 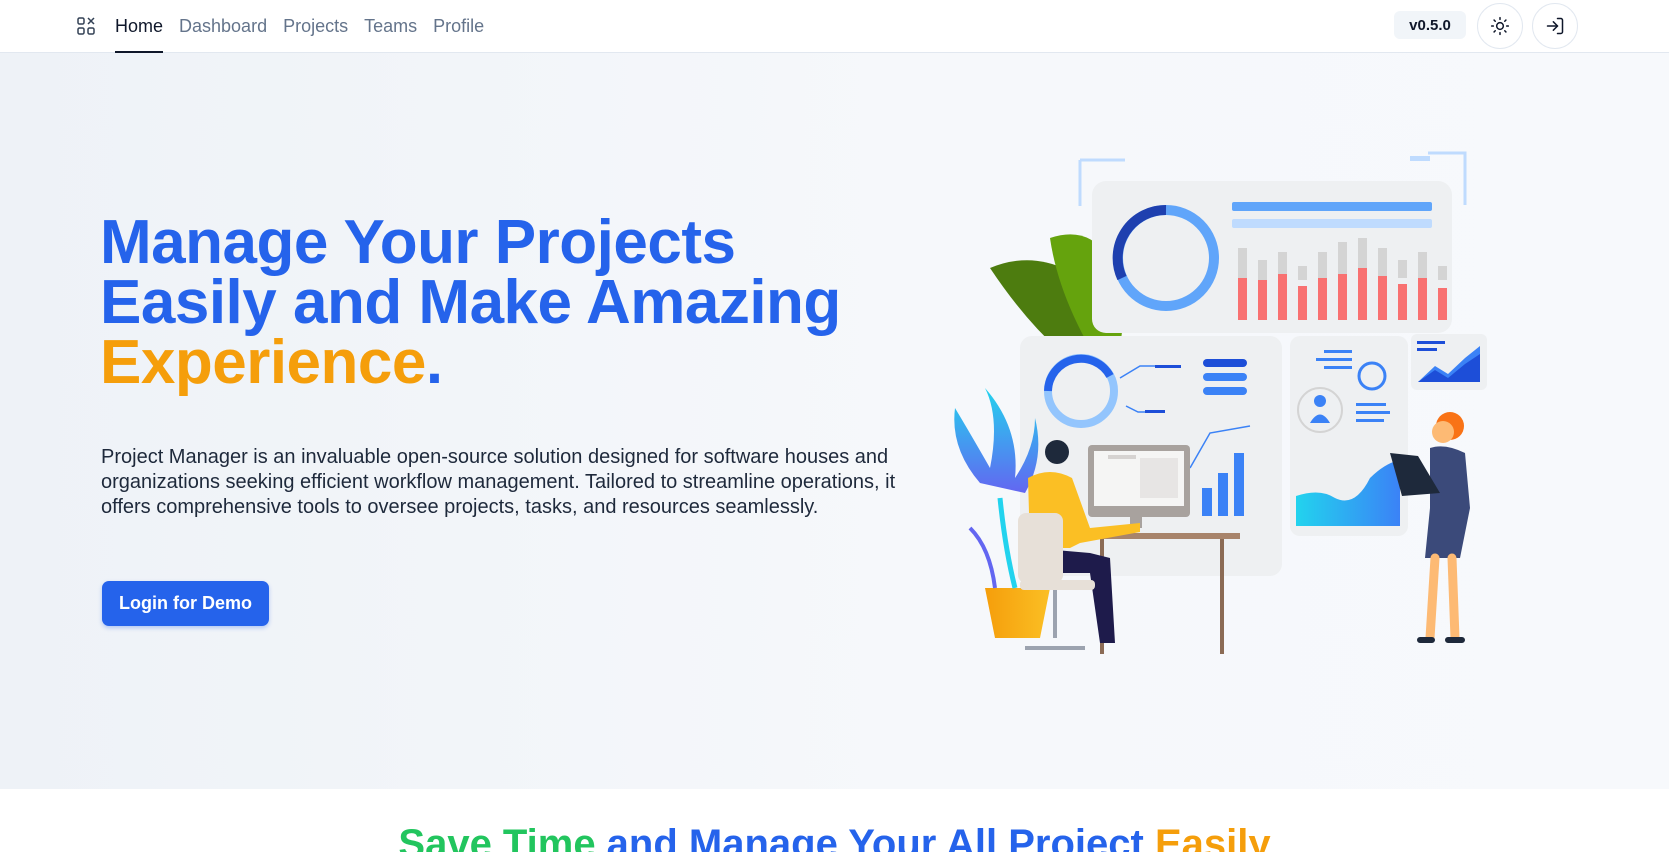 I want to click on hero-title-line2: Easily and Make Amazing, so click(x=470, y=302).